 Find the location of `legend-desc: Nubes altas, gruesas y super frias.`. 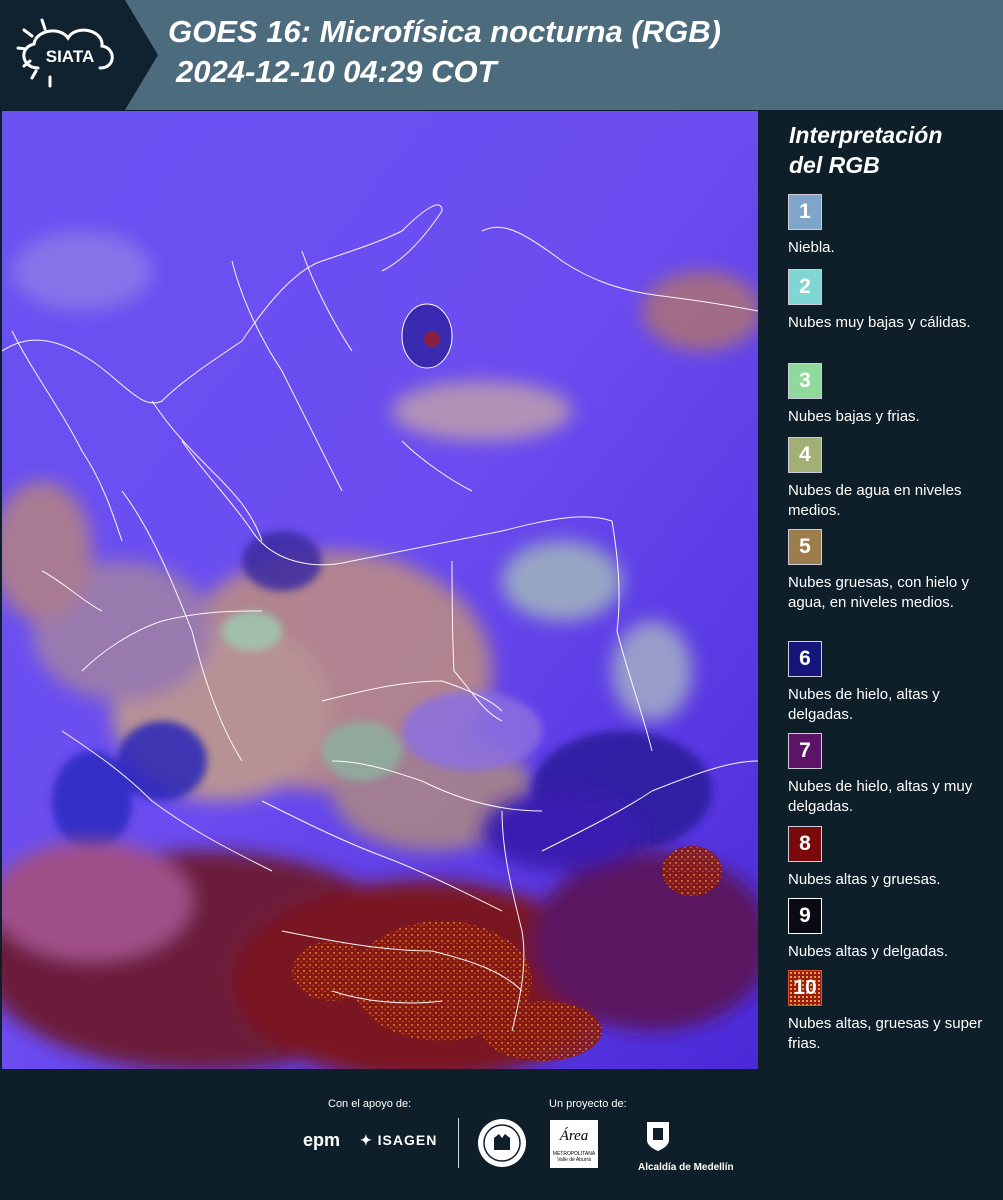

legend-desc: Nubes altas, gruesas y super frias. is located at coordinates (885, 1033).